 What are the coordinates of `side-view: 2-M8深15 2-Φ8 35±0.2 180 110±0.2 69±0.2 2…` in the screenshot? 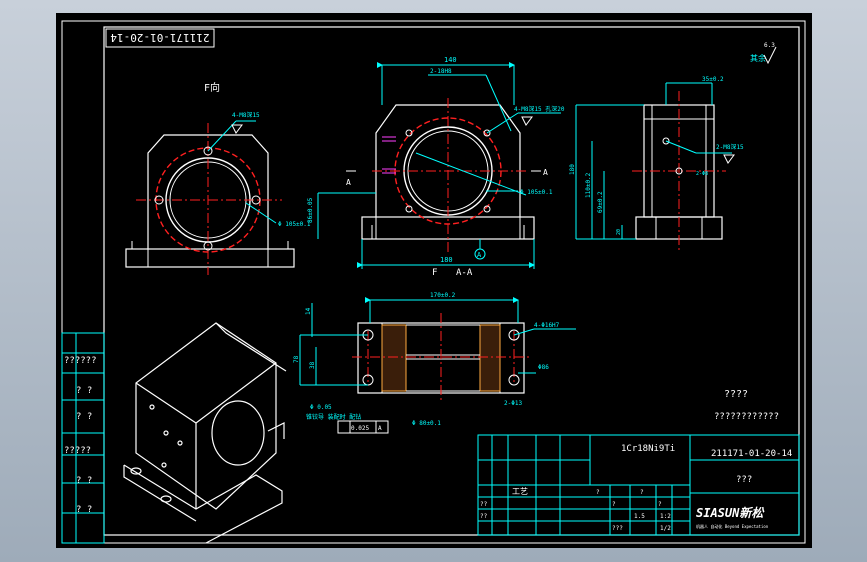 It's located at (656, 164).